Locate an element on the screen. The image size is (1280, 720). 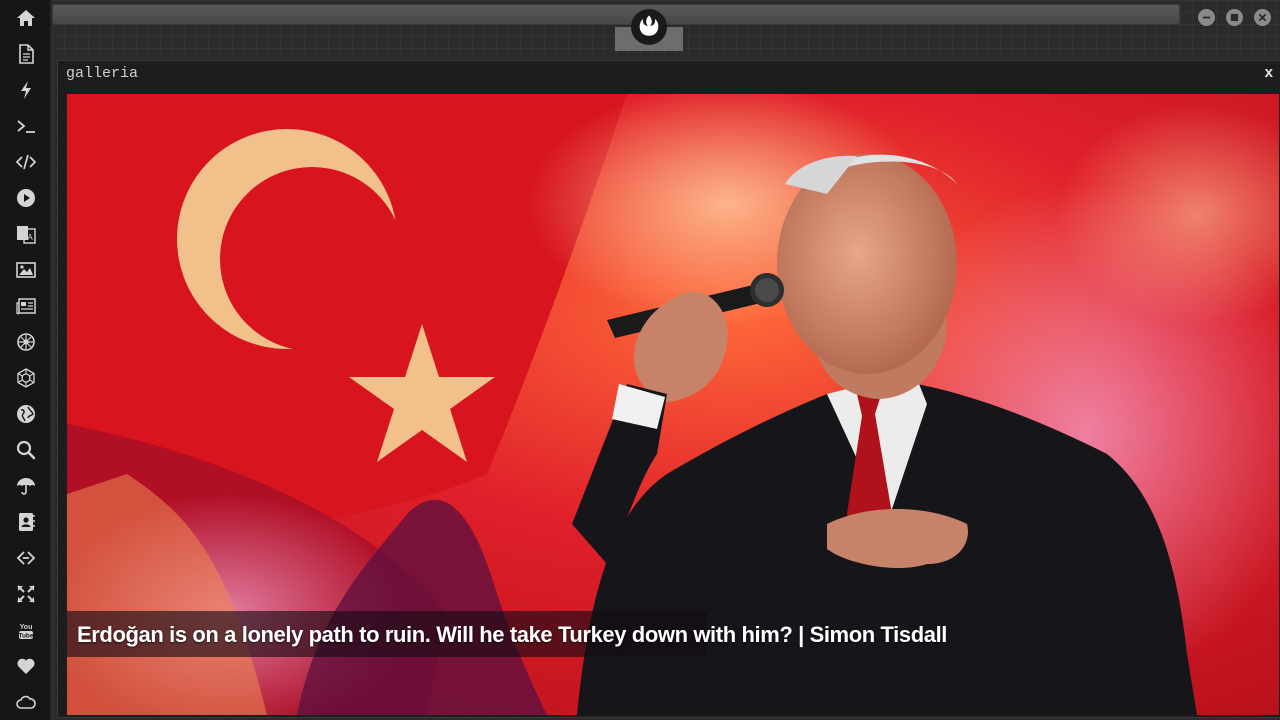
image-icon is located at coordinates (26, 270).